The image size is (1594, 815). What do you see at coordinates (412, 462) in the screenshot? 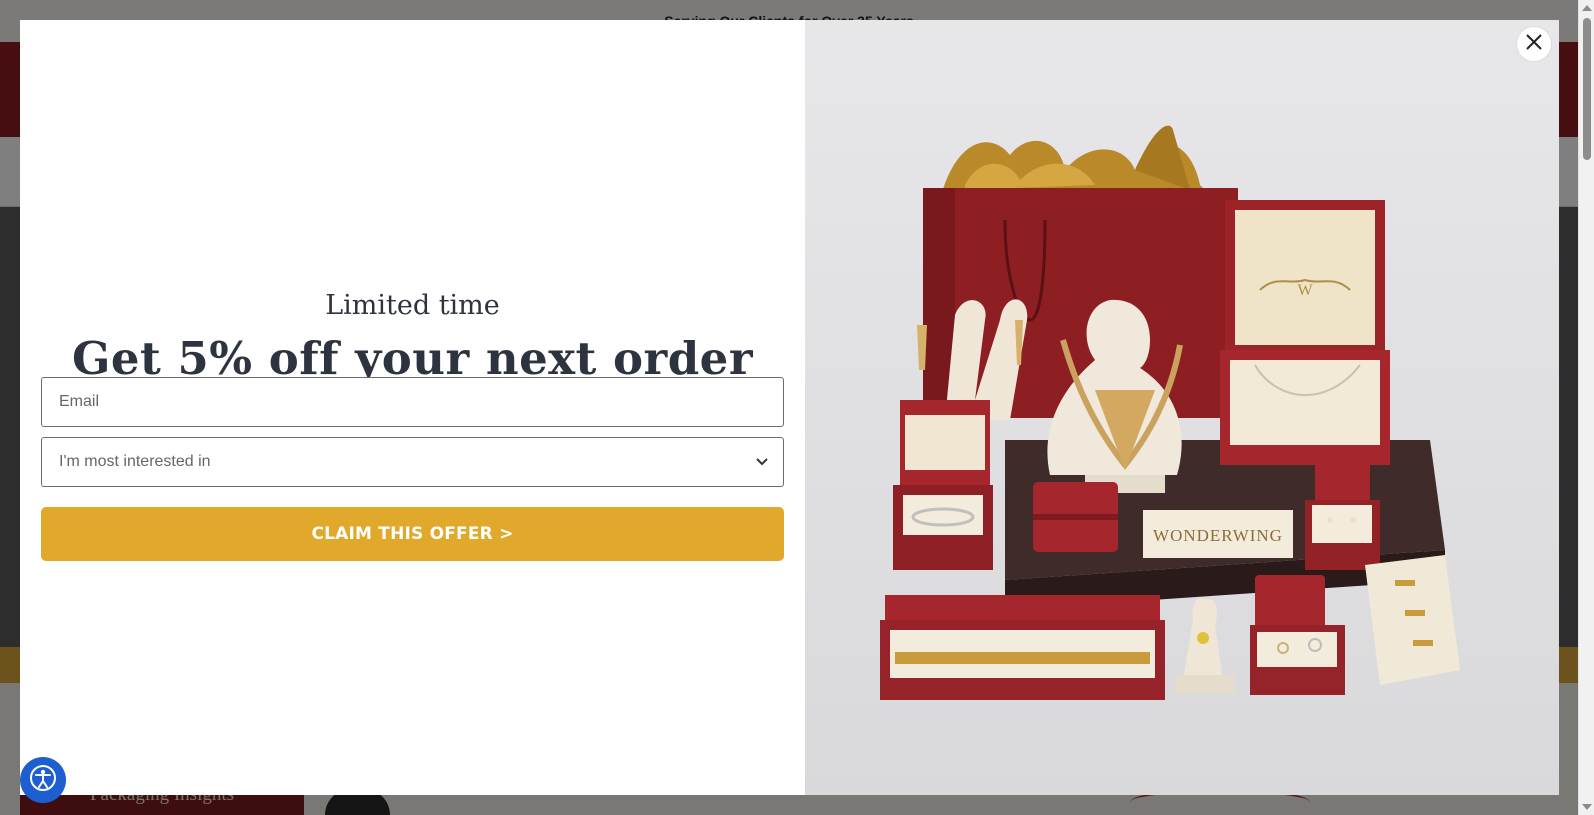
I see `interest-select: I'm most interested in` at bounding box center [412, 462].